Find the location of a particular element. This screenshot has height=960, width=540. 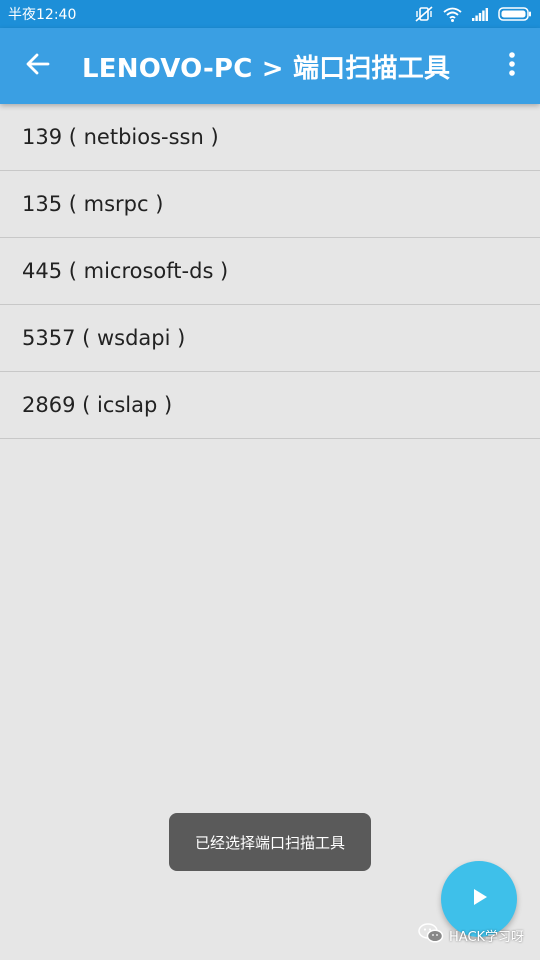

list-item: 445 ( microsoft-ds ) is located at coordinates (270, 271).